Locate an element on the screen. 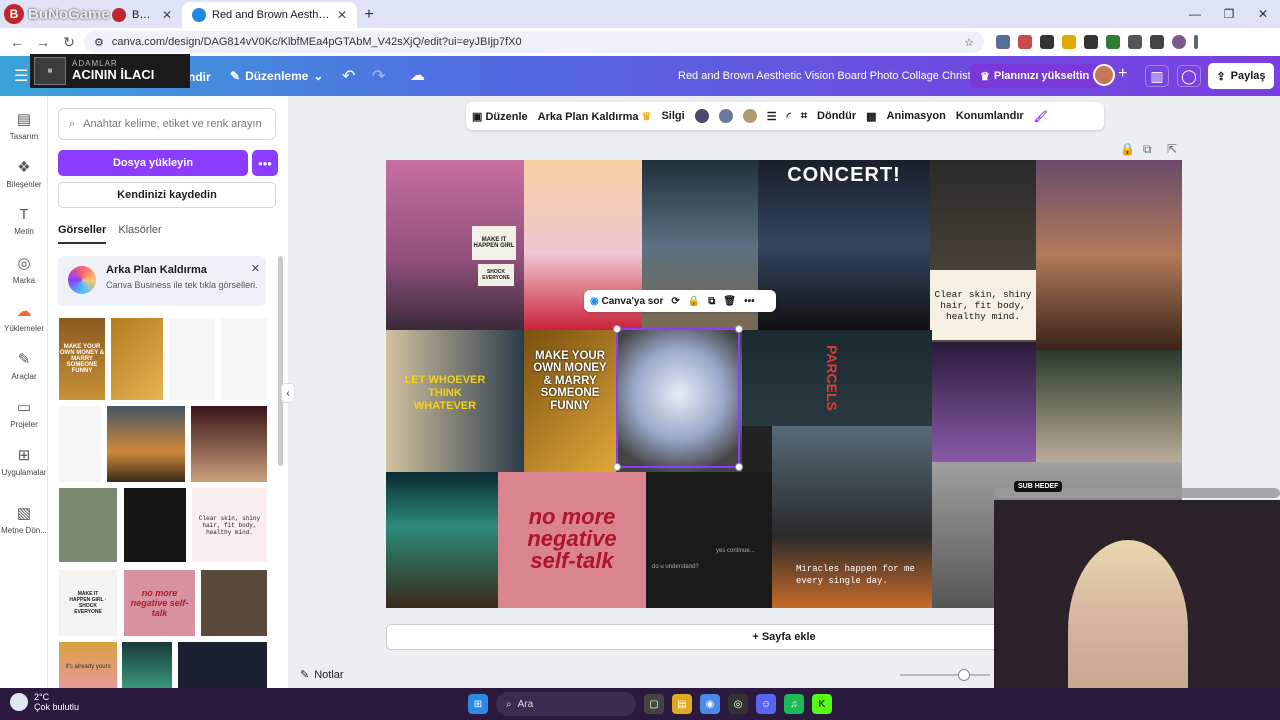 The height and width of the screenshot is (720, 1280). photo-parcels: PARCELS is located at coordinates (837, 378).